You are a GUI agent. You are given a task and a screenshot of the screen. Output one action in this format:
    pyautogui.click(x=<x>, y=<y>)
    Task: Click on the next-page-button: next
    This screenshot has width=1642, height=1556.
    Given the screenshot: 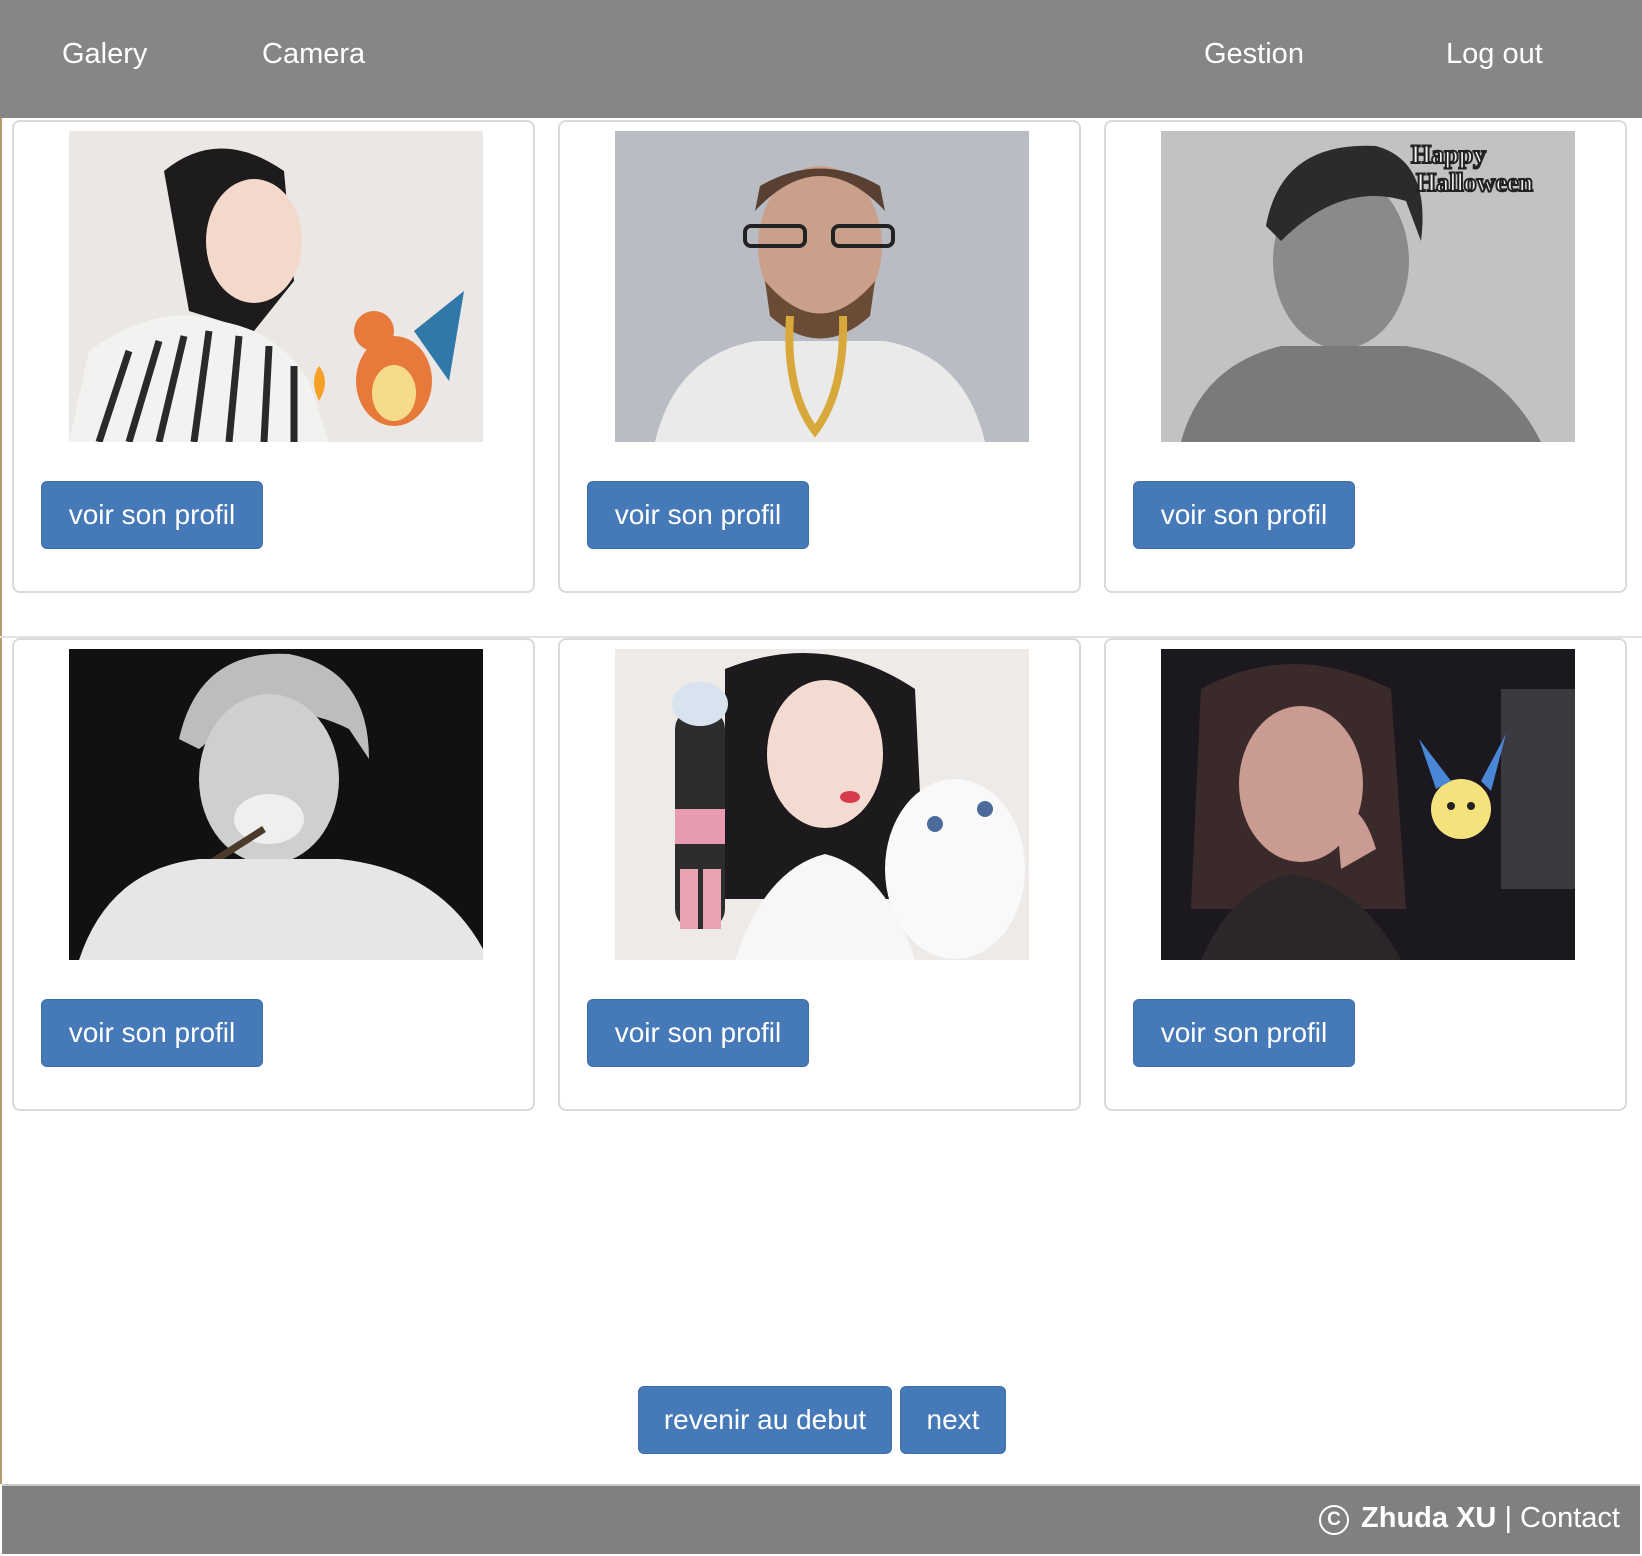 What is the action you would take?
    pyautogui.click(x=953, y=1420)
    